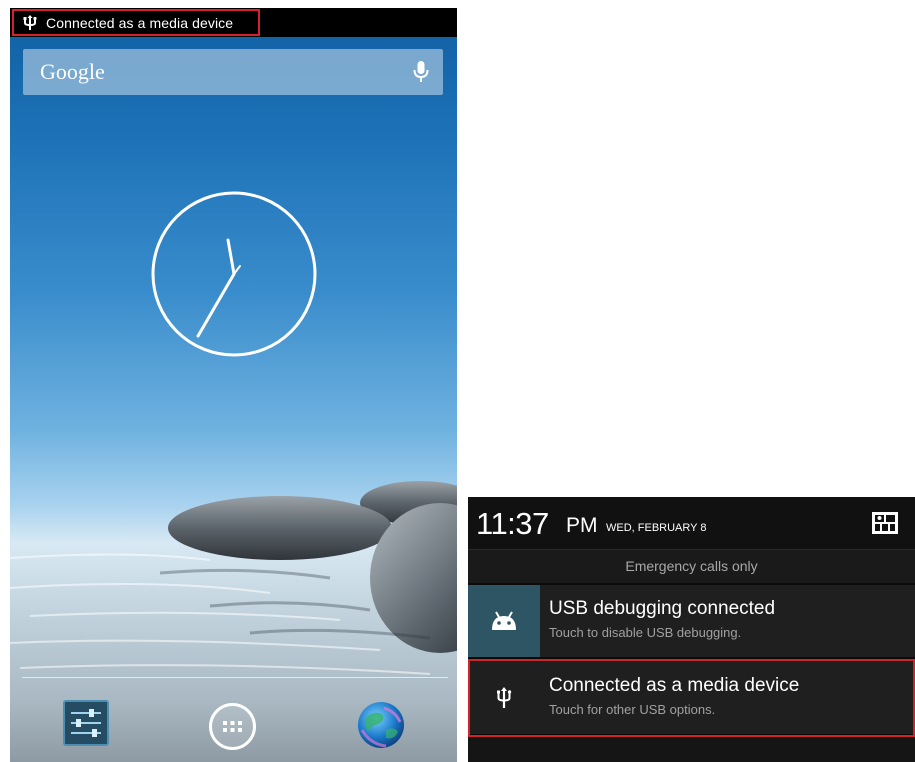  Describe the element at coordinates (231, 257) in the screenshot. I see `clock-hour-hand` at that location.